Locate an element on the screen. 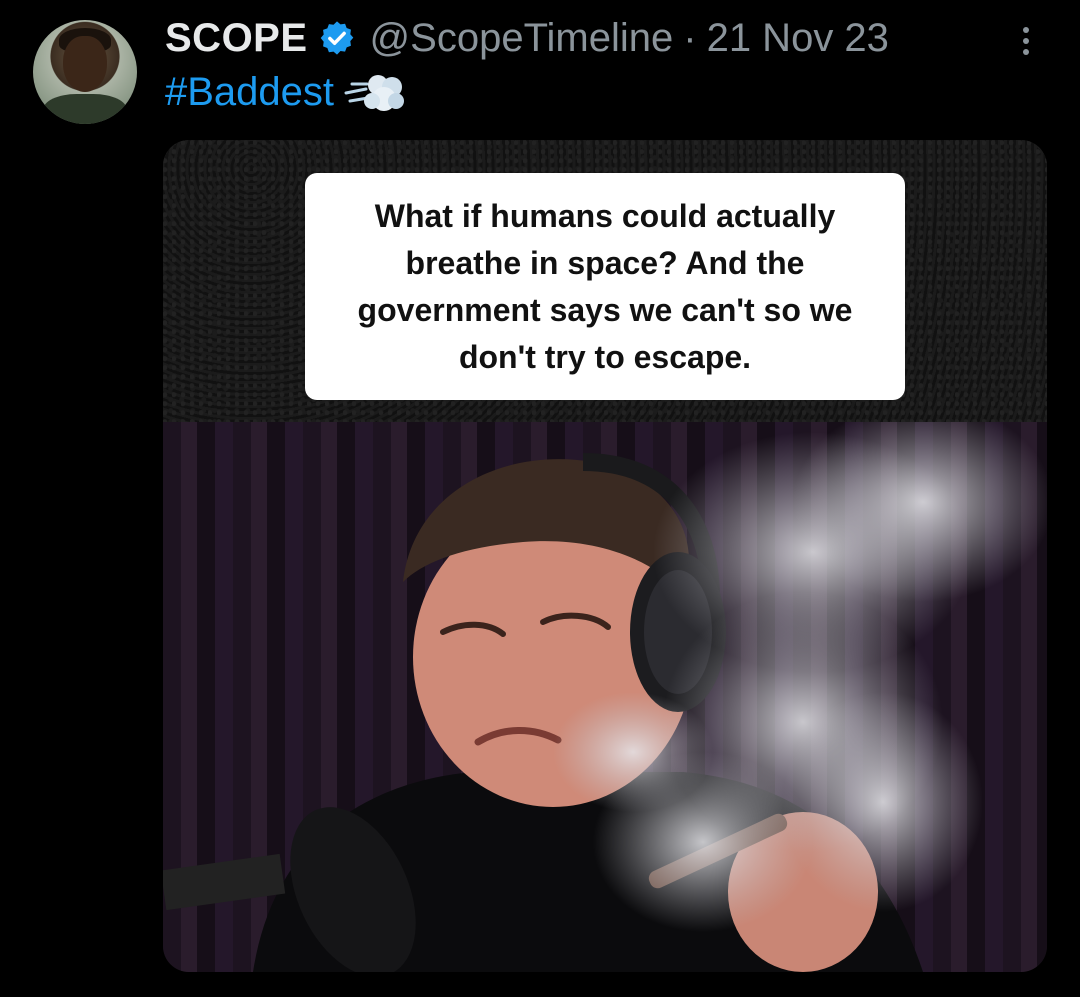  avatar-face is located at coordinates (85, 64).